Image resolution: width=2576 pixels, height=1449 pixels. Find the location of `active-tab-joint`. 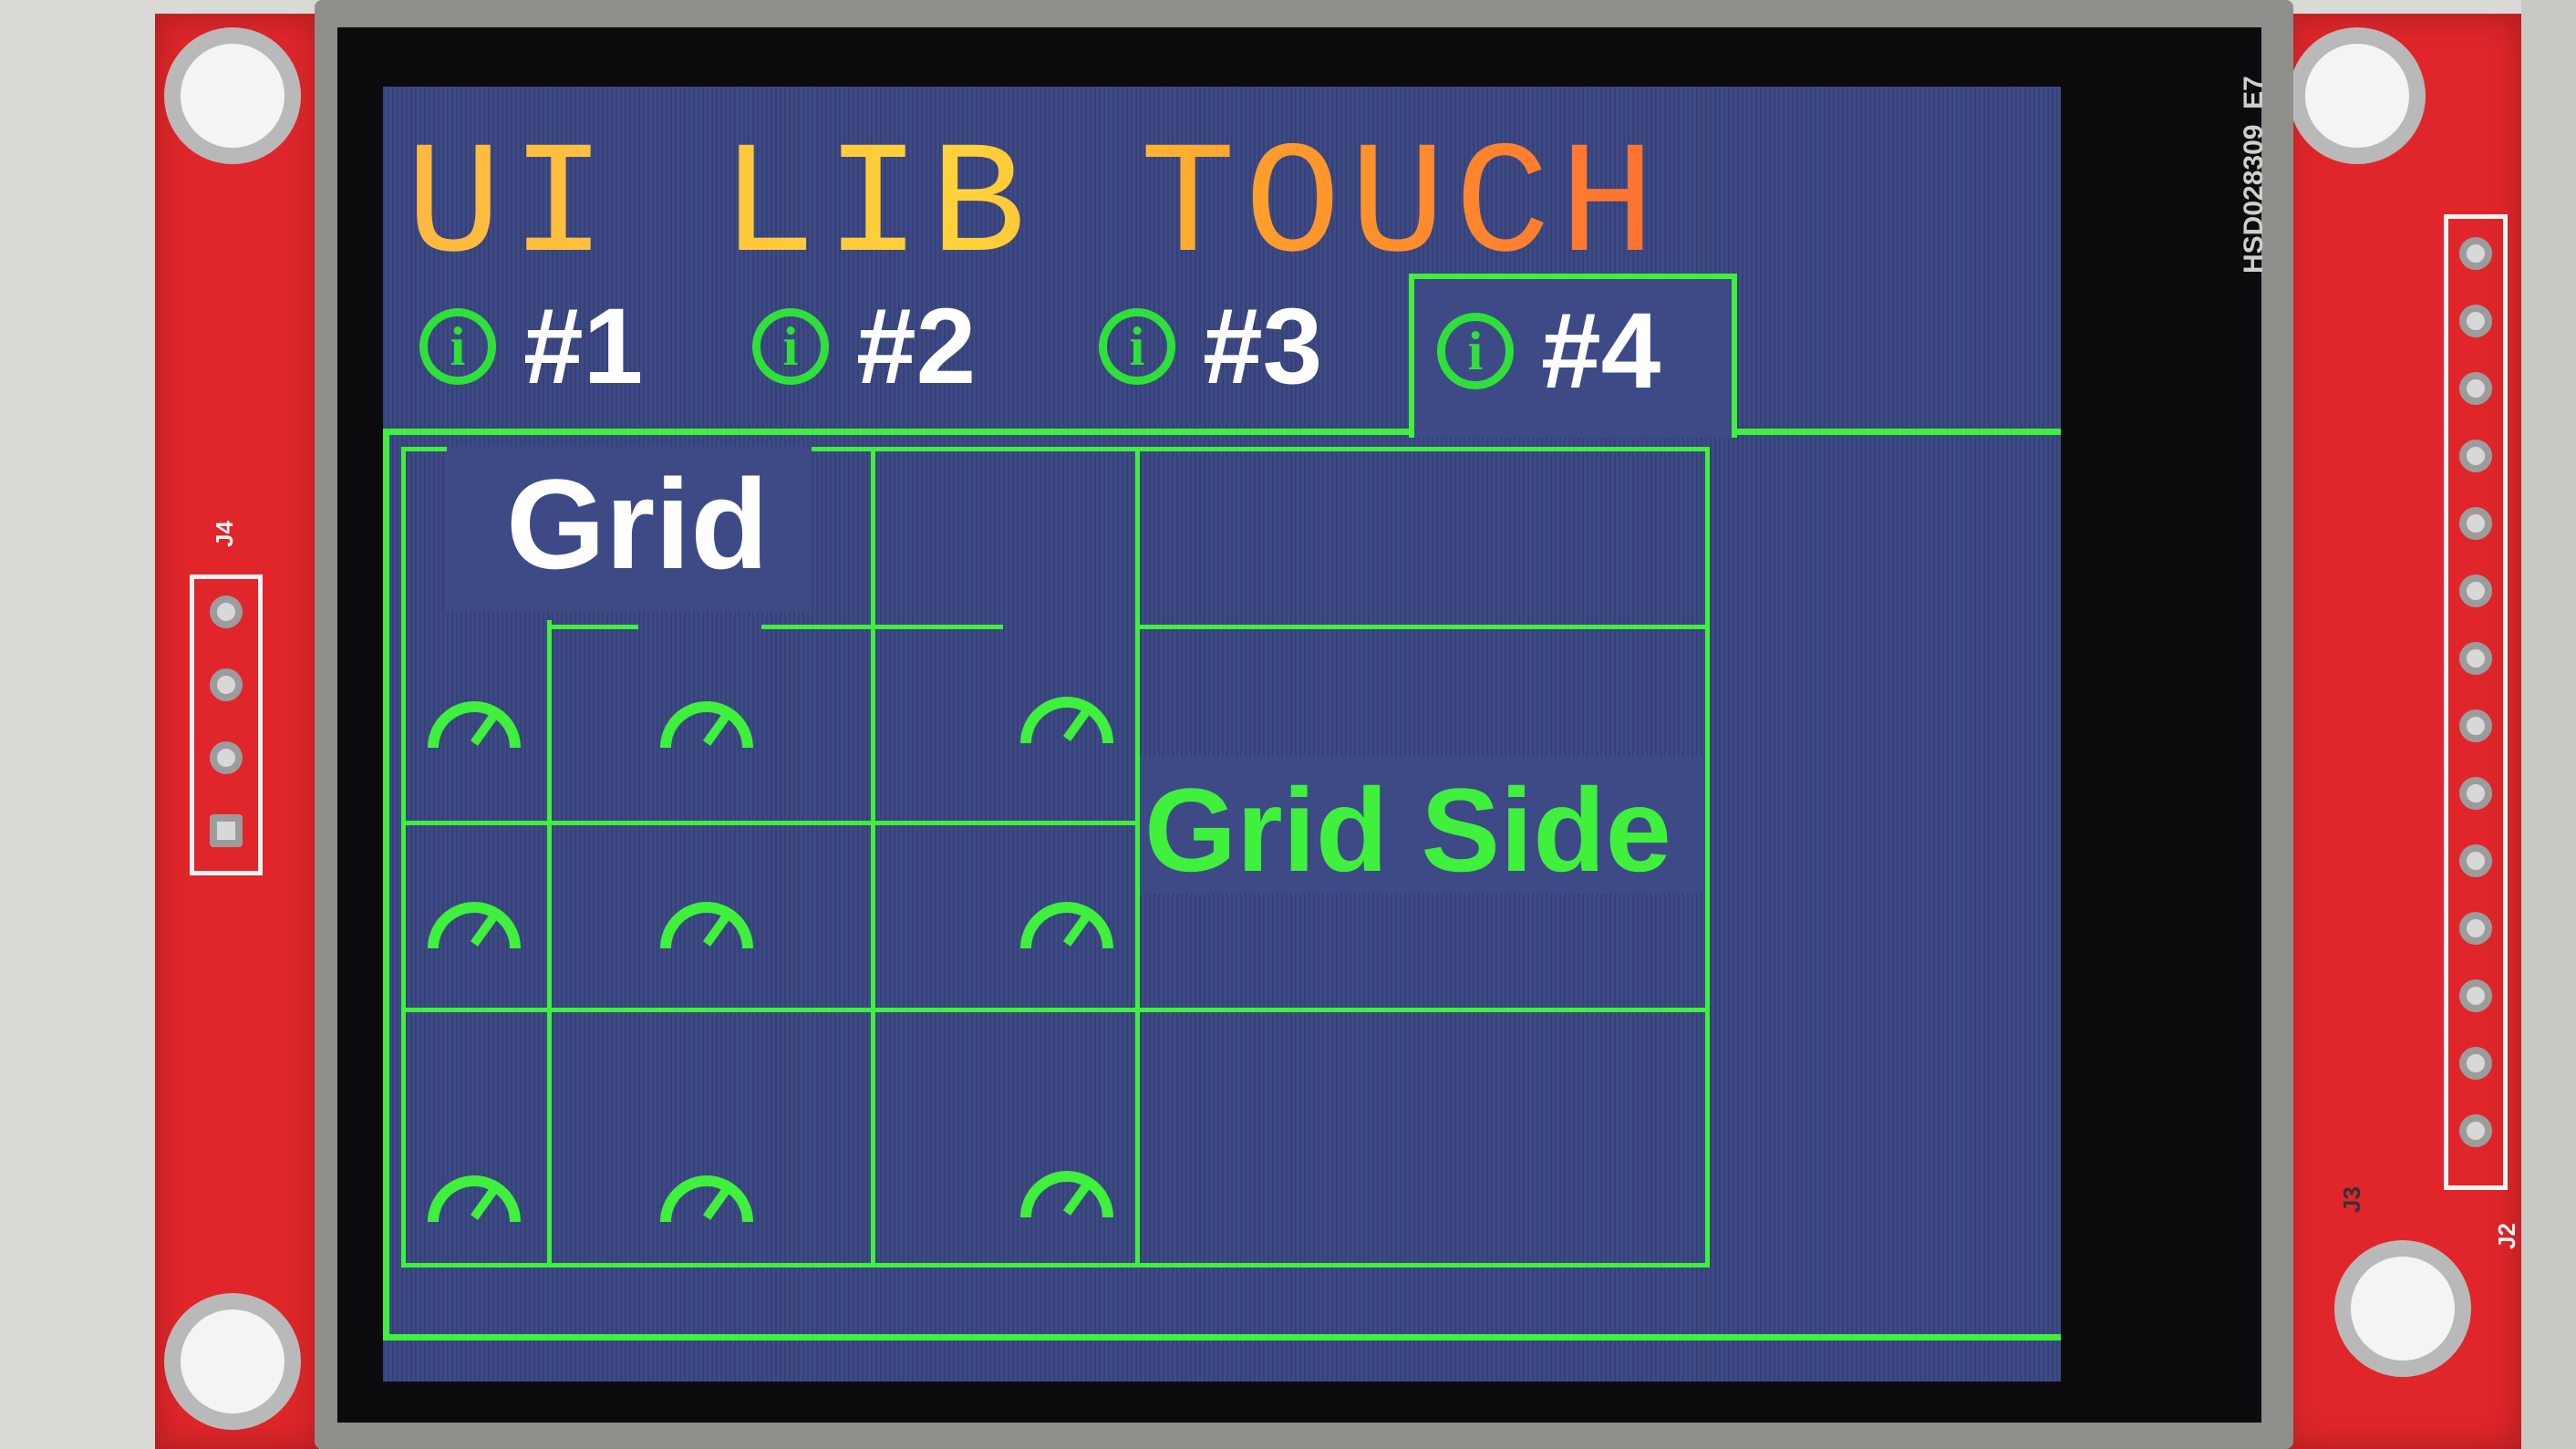

active-tab-joint is located at coordinates (1573, 430).